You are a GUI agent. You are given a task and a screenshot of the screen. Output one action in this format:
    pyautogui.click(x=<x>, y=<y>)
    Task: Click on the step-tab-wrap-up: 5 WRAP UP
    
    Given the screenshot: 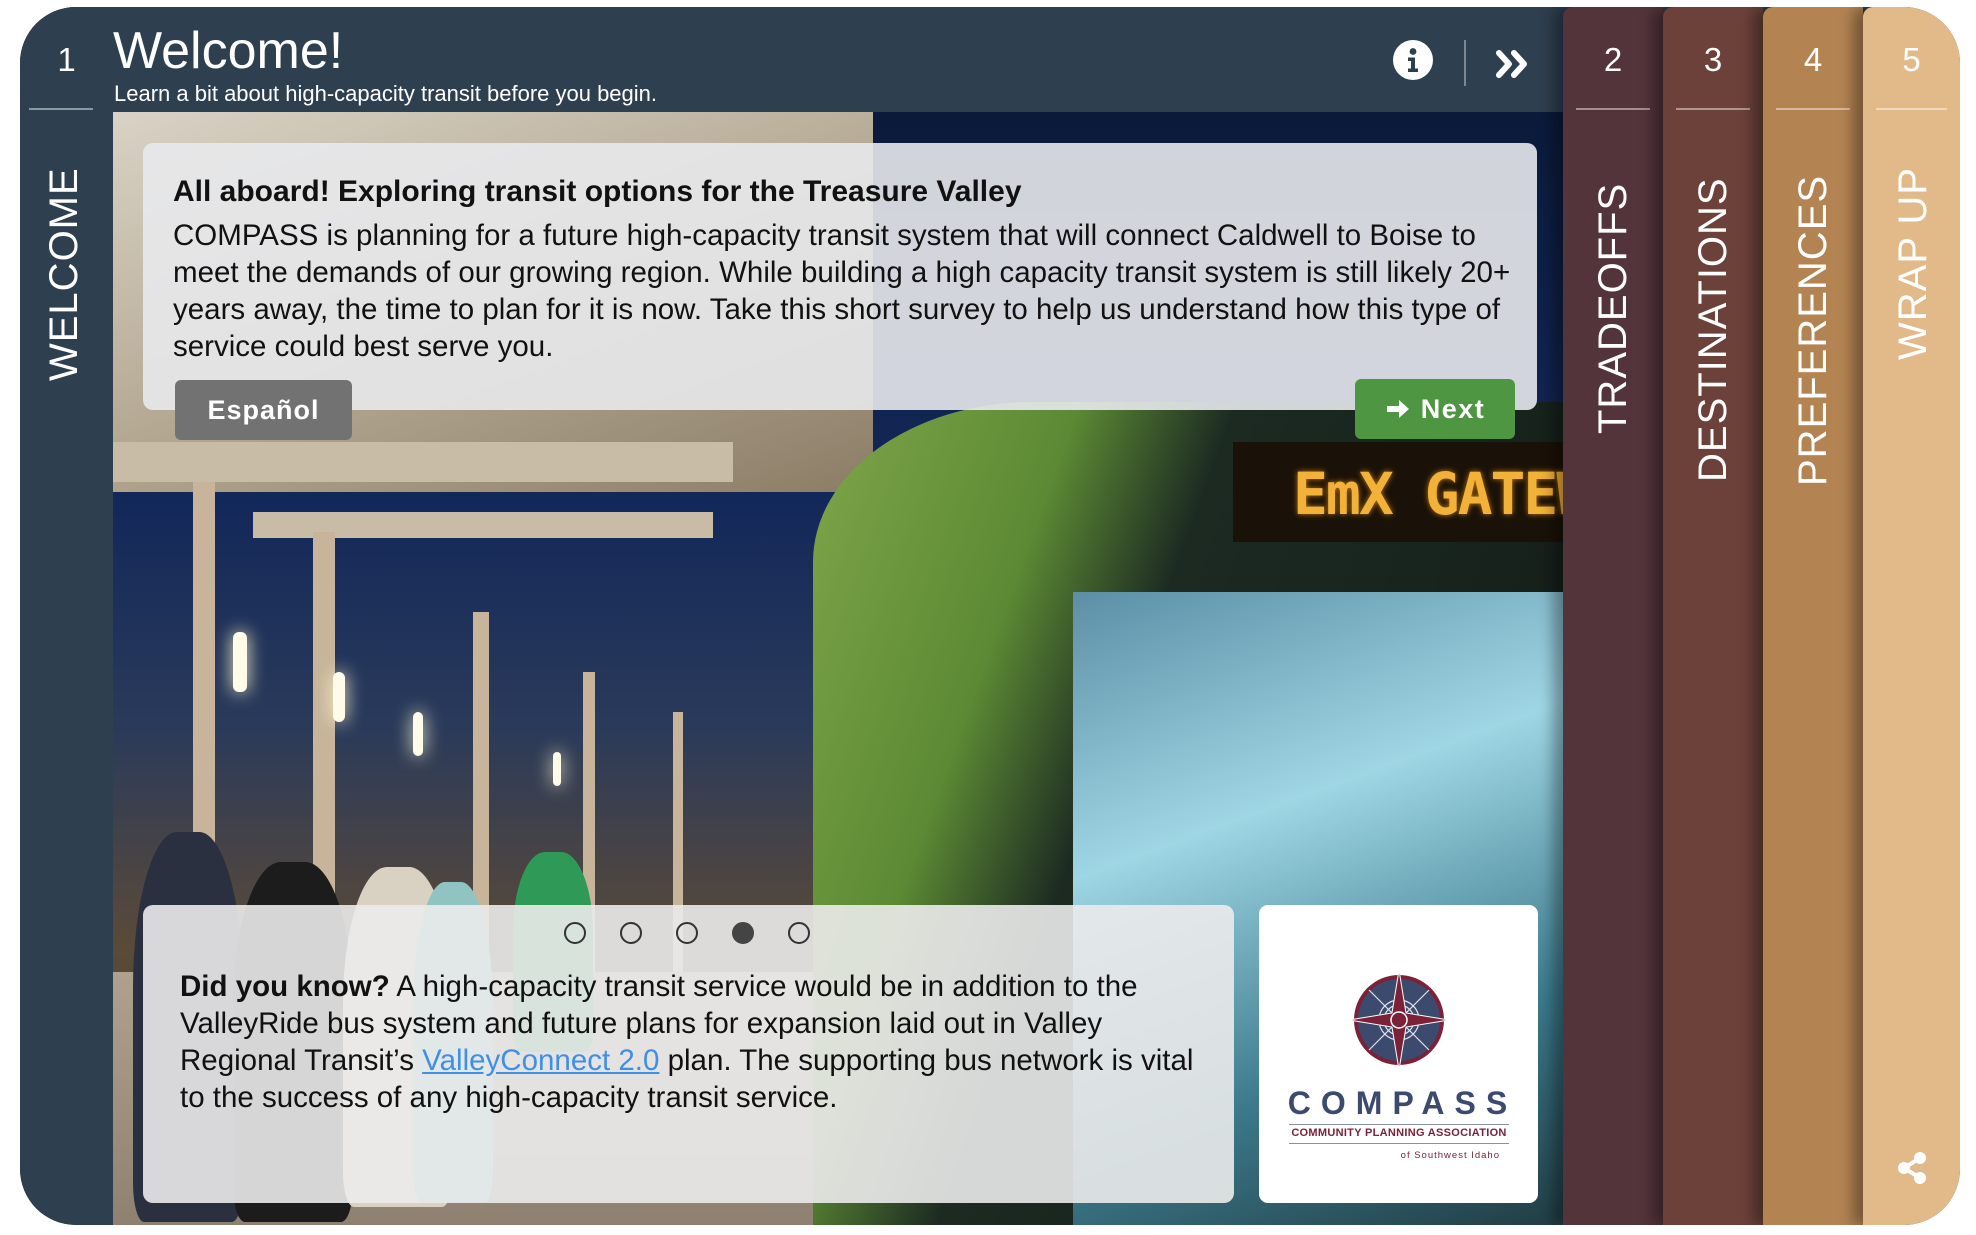 What is the action you would take?
    pyautogui.click(x=1911, y=616)
    